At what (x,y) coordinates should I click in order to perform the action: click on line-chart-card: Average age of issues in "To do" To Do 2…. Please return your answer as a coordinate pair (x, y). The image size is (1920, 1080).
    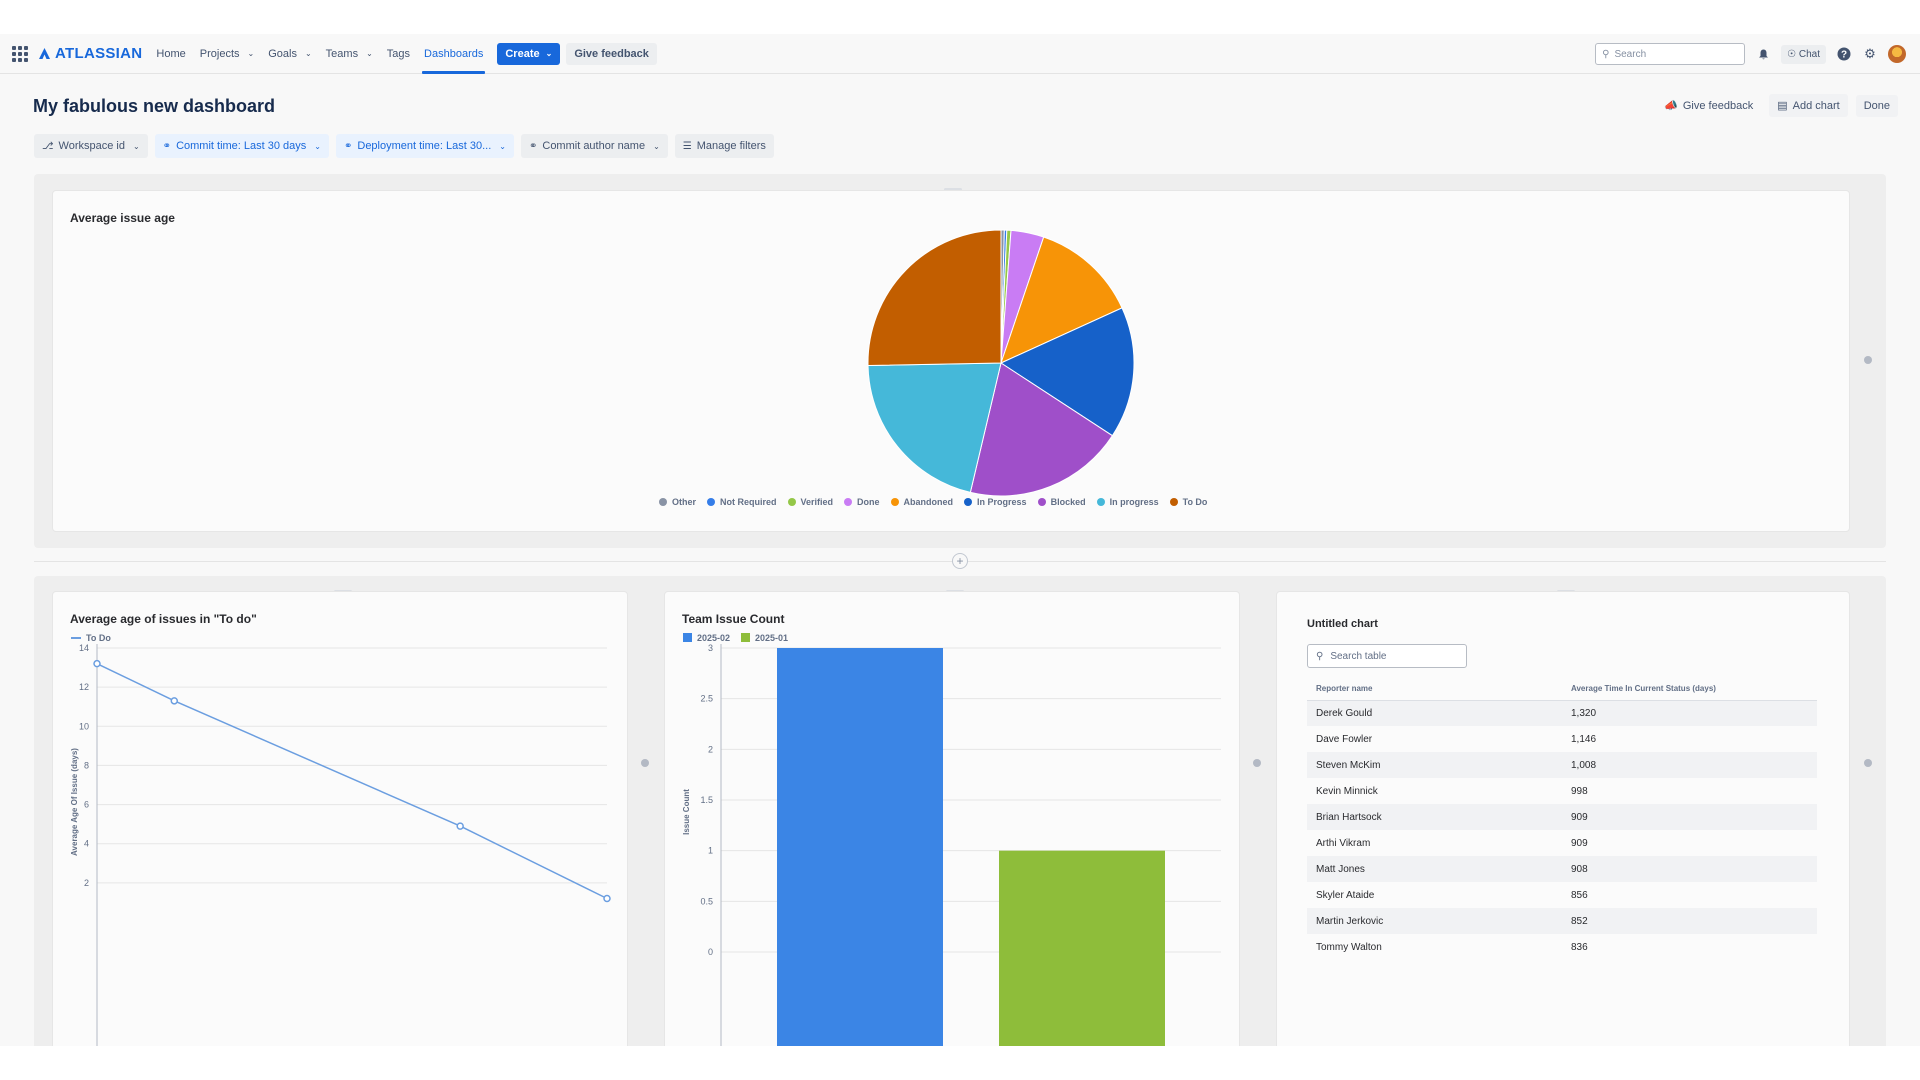
    Looking at the image, I should click on (340, 818).